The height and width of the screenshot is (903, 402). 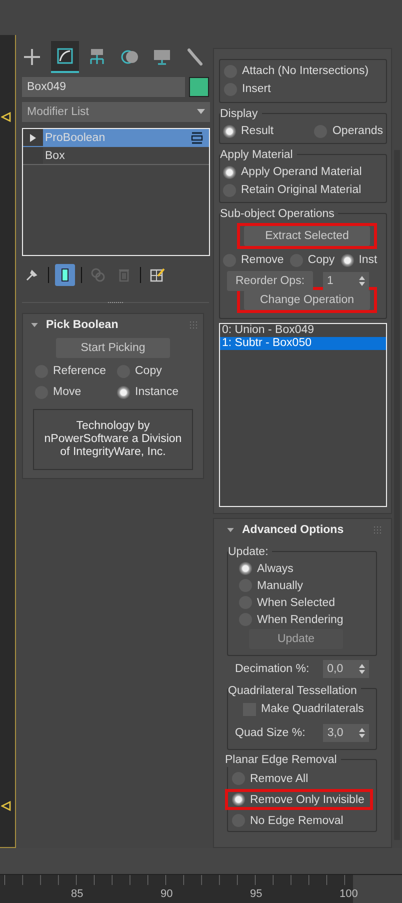 I want to click on group-title: Update:, so click(x=250, y=552).